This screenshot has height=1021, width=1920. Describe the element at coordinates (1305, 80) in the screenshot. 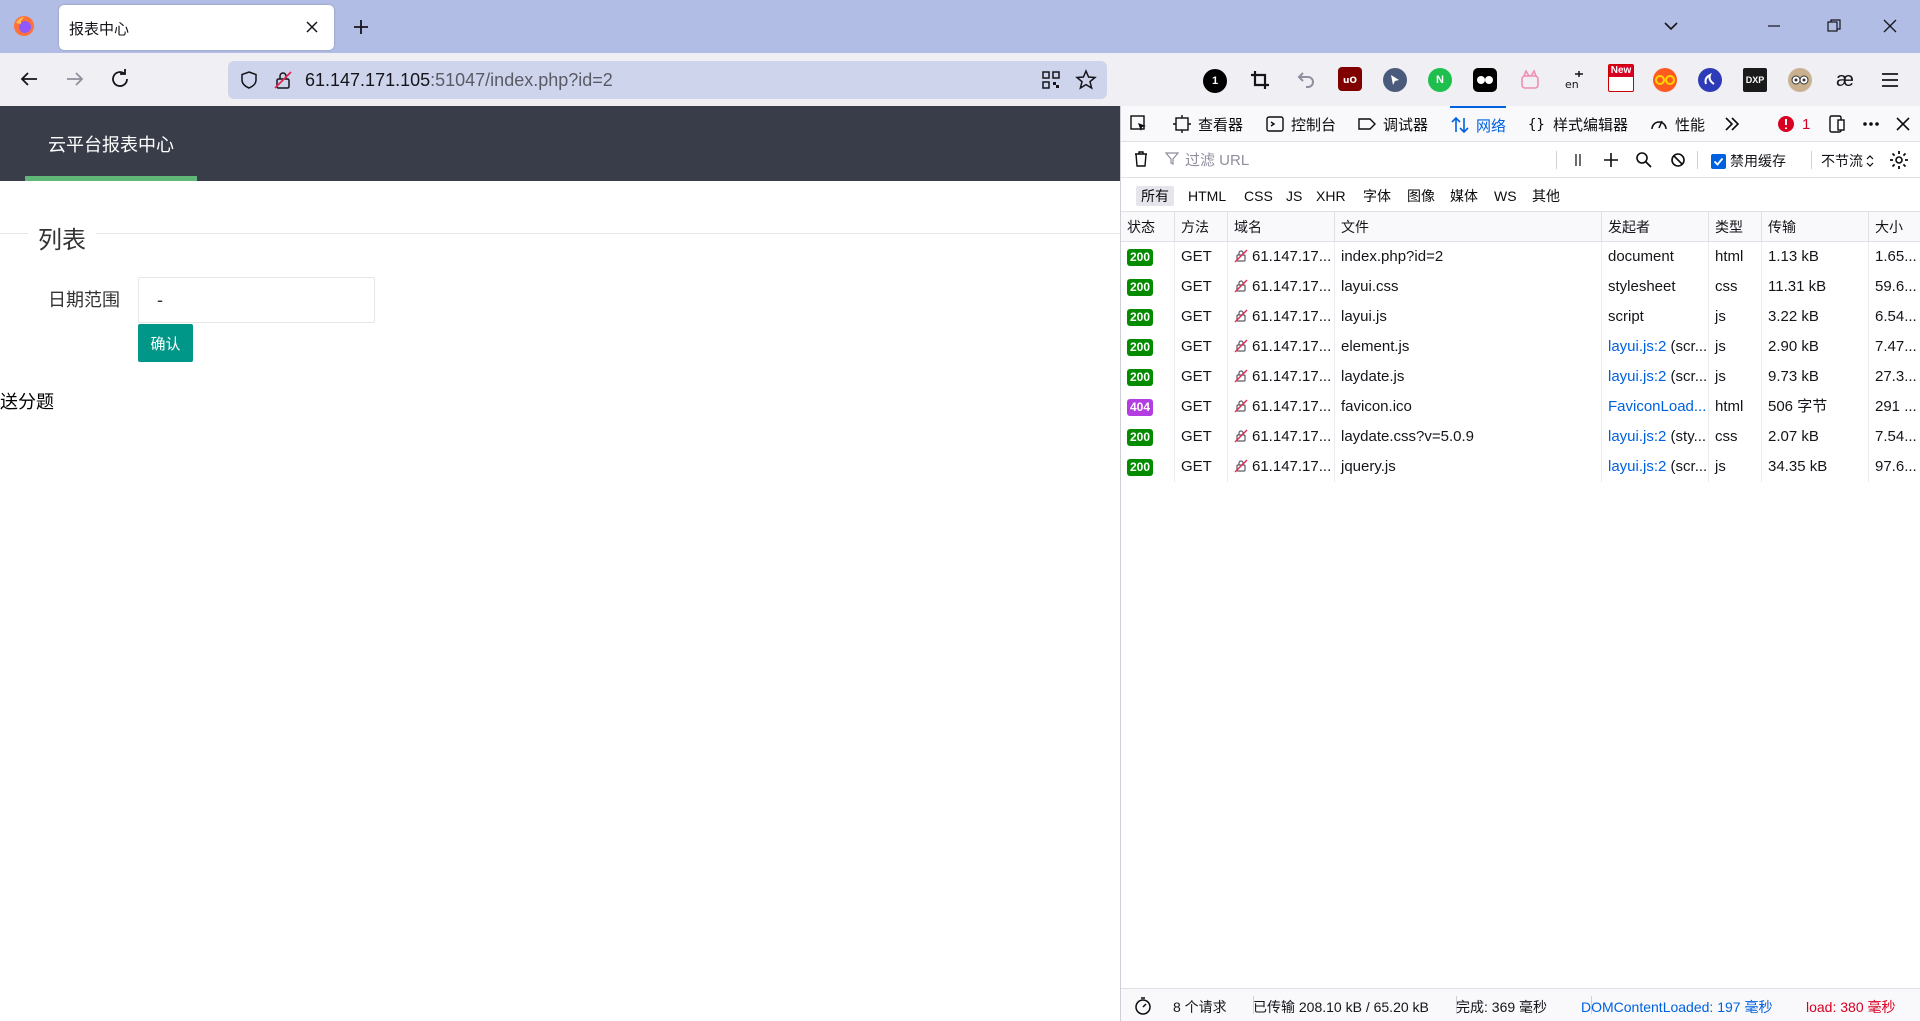

I see `undo-icon` at that location.